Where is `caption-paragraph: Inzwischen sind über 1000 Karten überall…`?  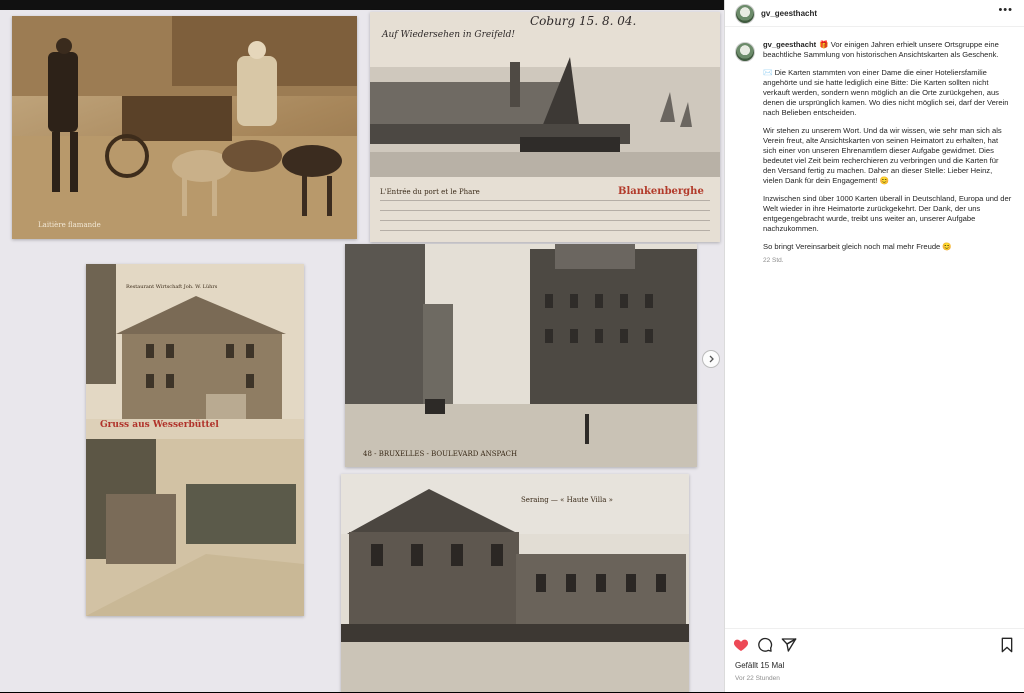 caption-paragraph: Inzwischen sind über 1000 Karten überall… is located at coordinates (887, 213).